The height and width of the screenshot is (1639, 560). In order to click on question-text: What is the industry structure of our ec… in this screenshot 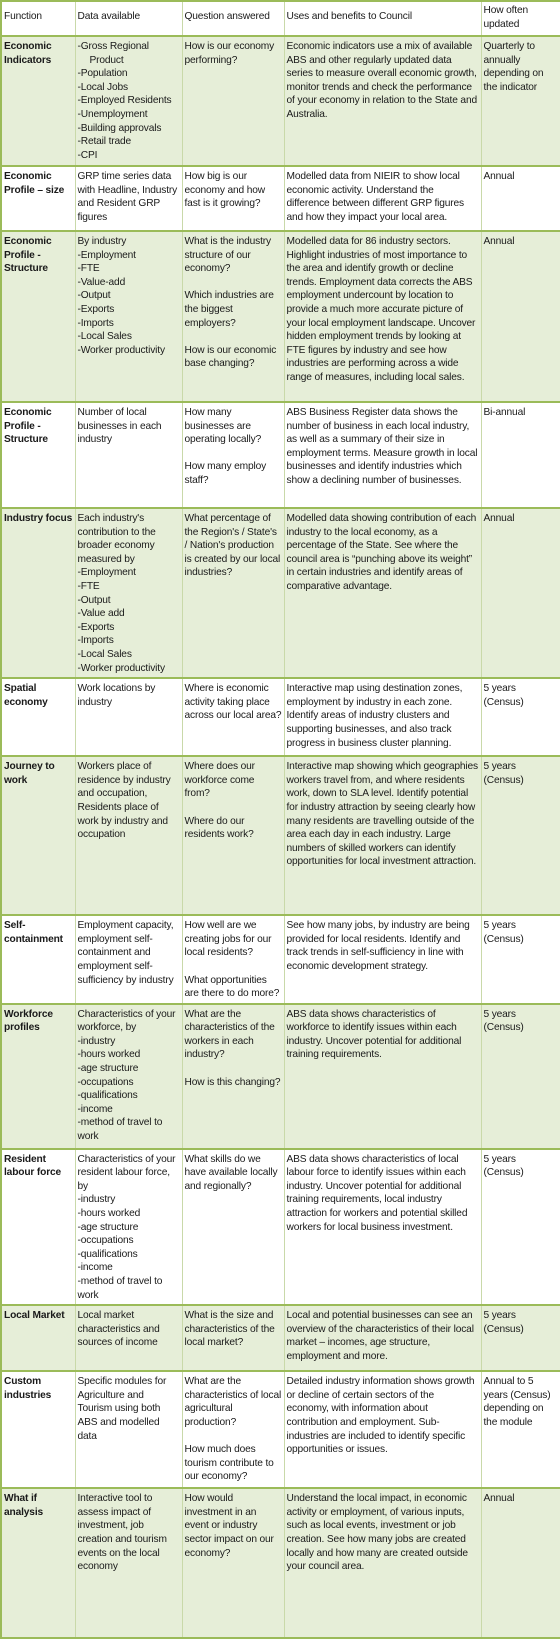, I will do `click(228, 255)`.